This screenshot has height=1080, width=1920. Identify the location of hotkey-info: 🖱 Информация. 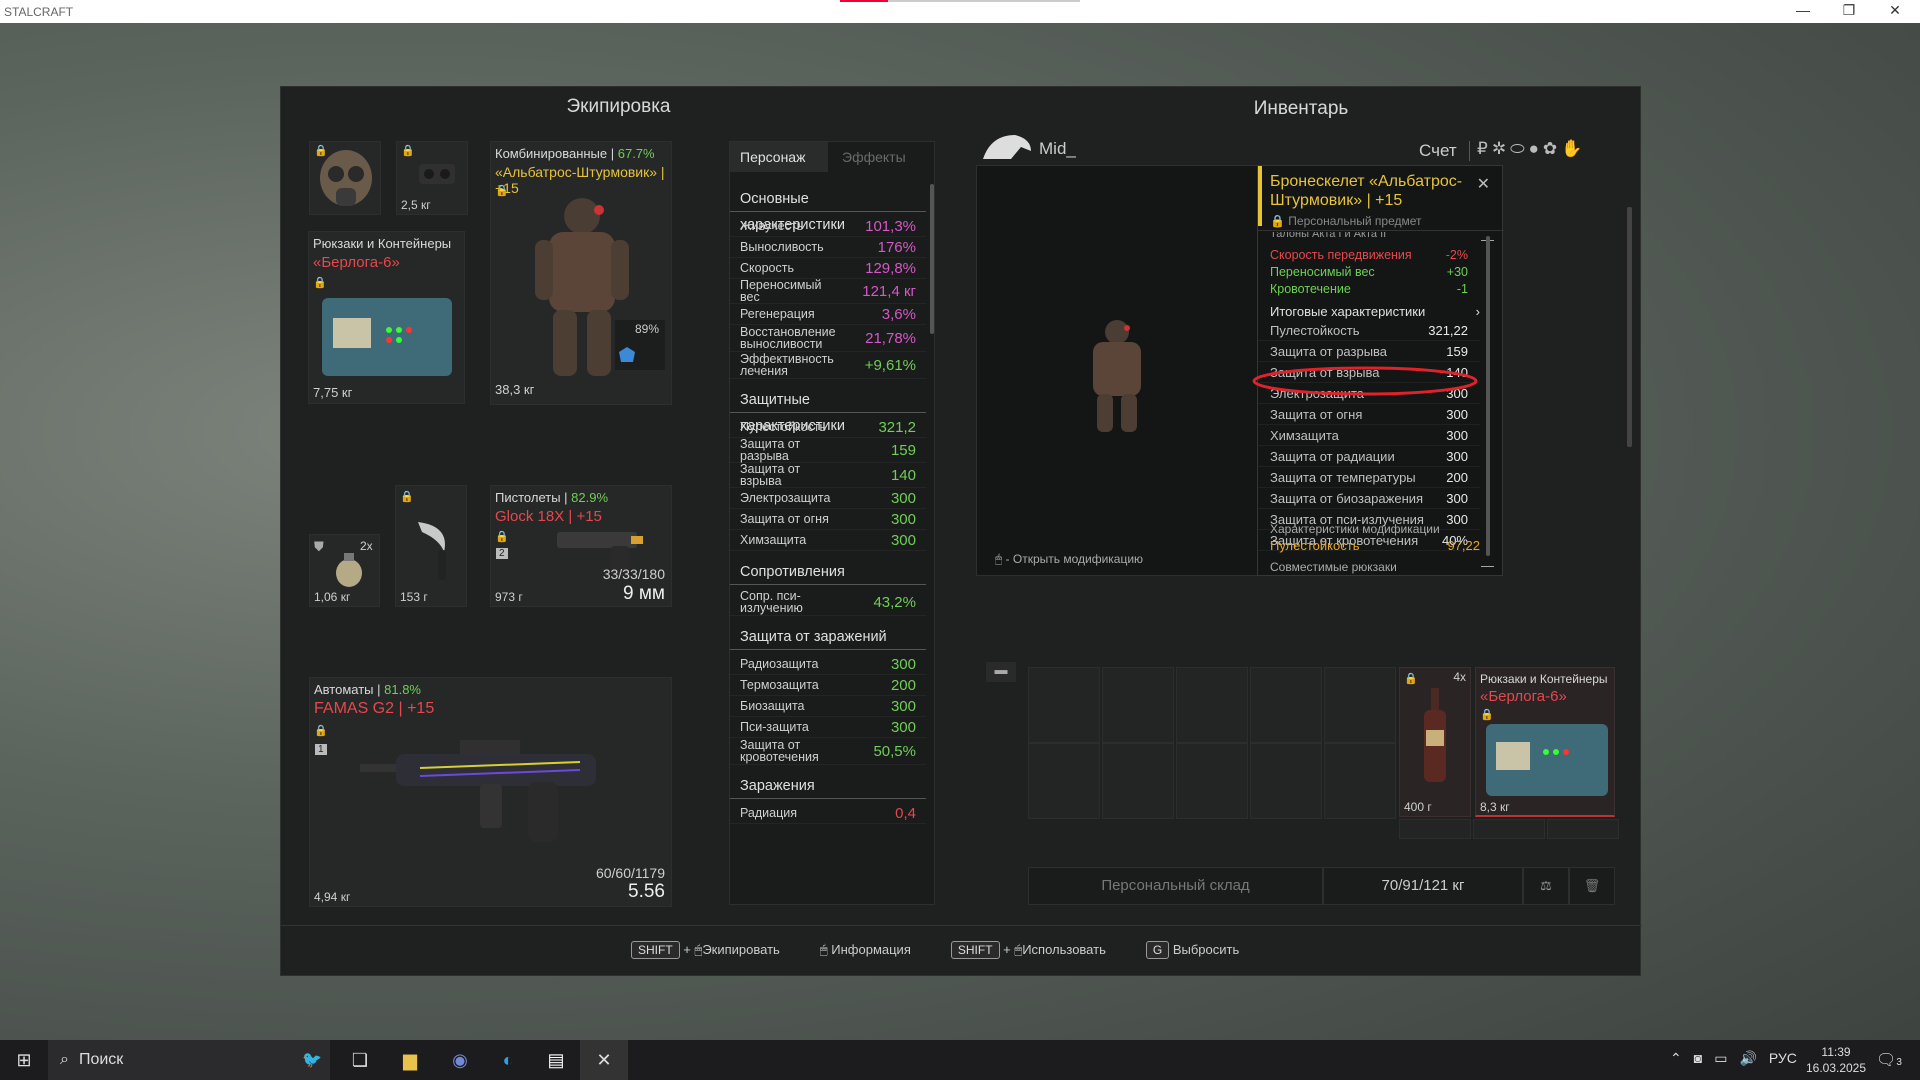
(865, 950).